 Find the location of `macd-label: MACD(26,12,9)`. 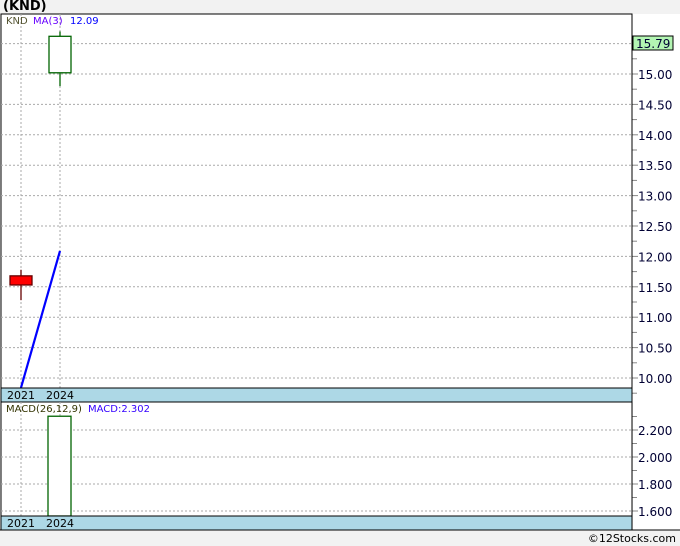

macd-label: MACD(26,12,9) is located at coordinates (44, 409).